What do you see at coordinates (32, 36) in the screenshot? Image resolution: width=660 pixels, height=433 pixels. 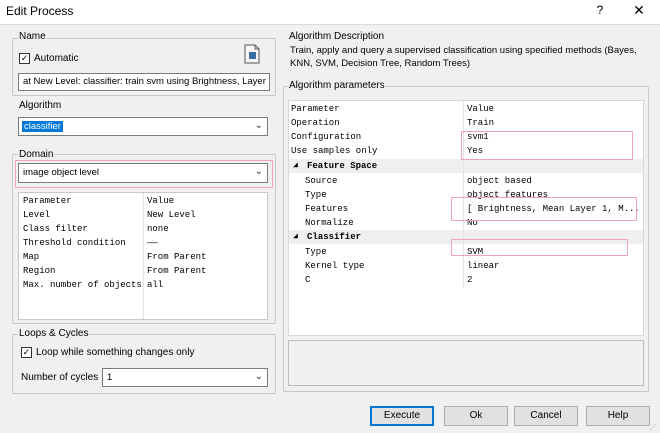 I see `name-group-label: Name` at bounding box center [32, 36].